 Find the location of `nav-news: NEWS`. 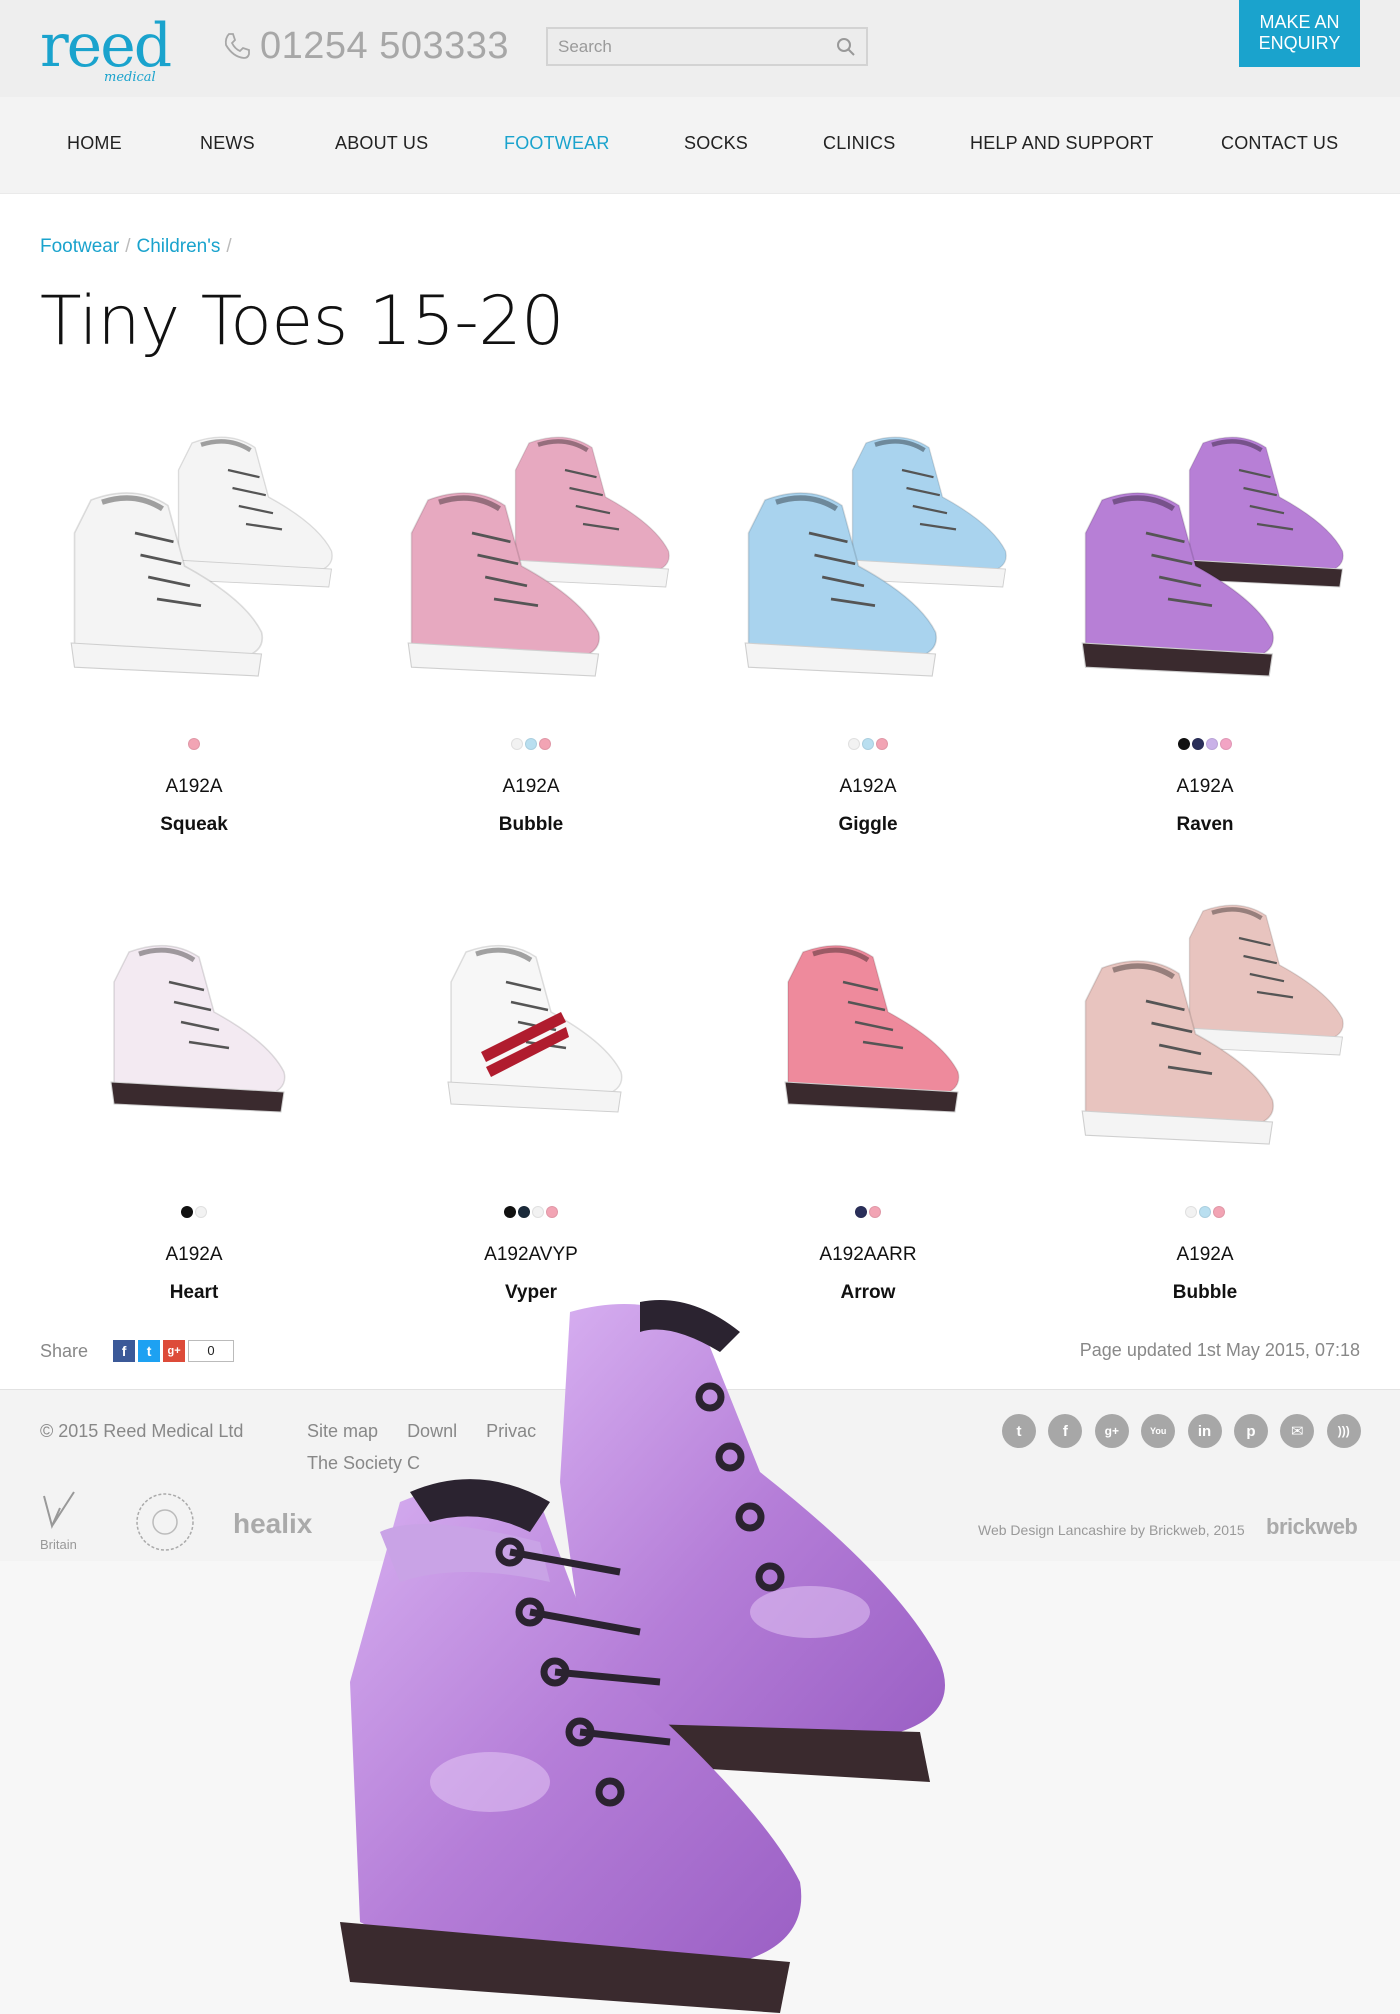

nav-news: NEWS is located at coordinates (227, 143).